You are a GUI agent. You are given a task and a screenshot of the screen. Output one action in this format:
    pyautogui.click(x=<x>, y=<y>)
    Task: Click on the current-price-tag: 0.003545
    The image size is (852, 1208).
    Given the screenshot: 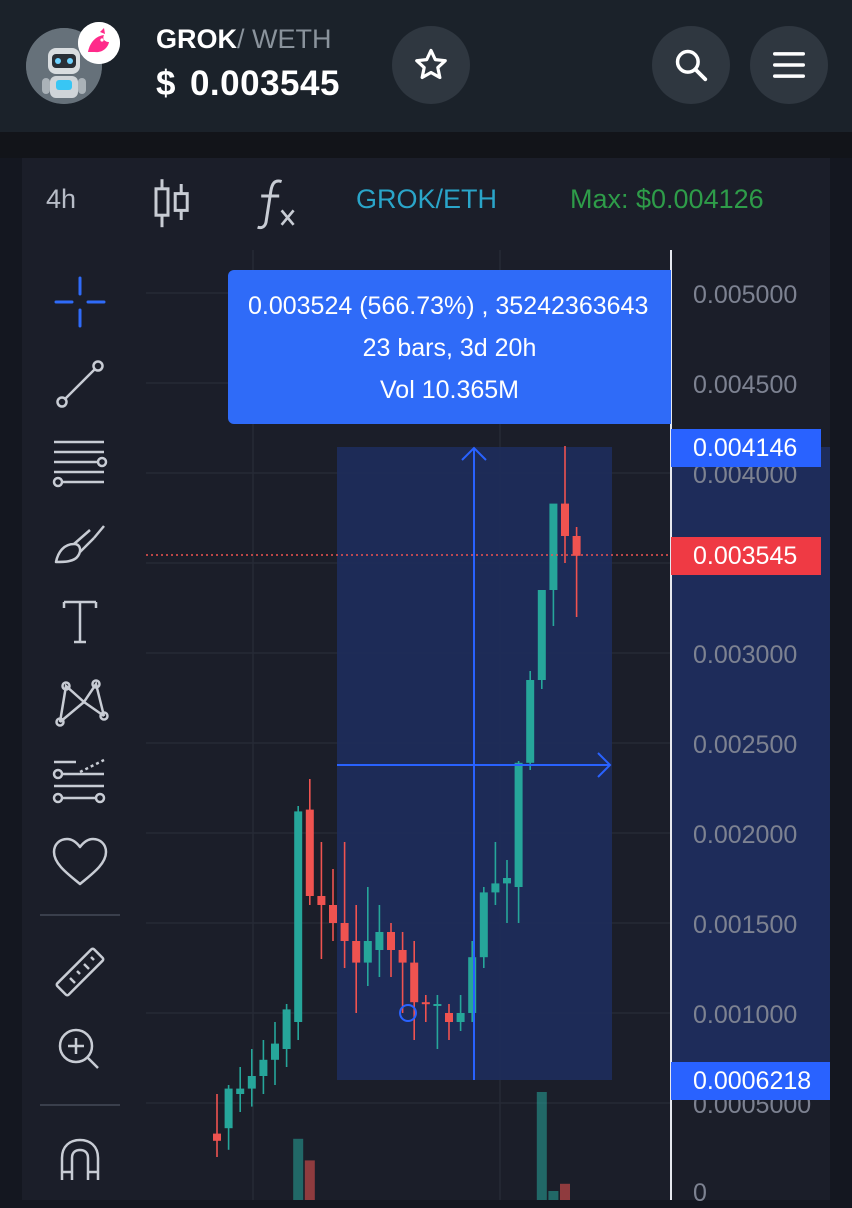 What is the action you would take?
    pyautogui.click(x=746, y=556)
    